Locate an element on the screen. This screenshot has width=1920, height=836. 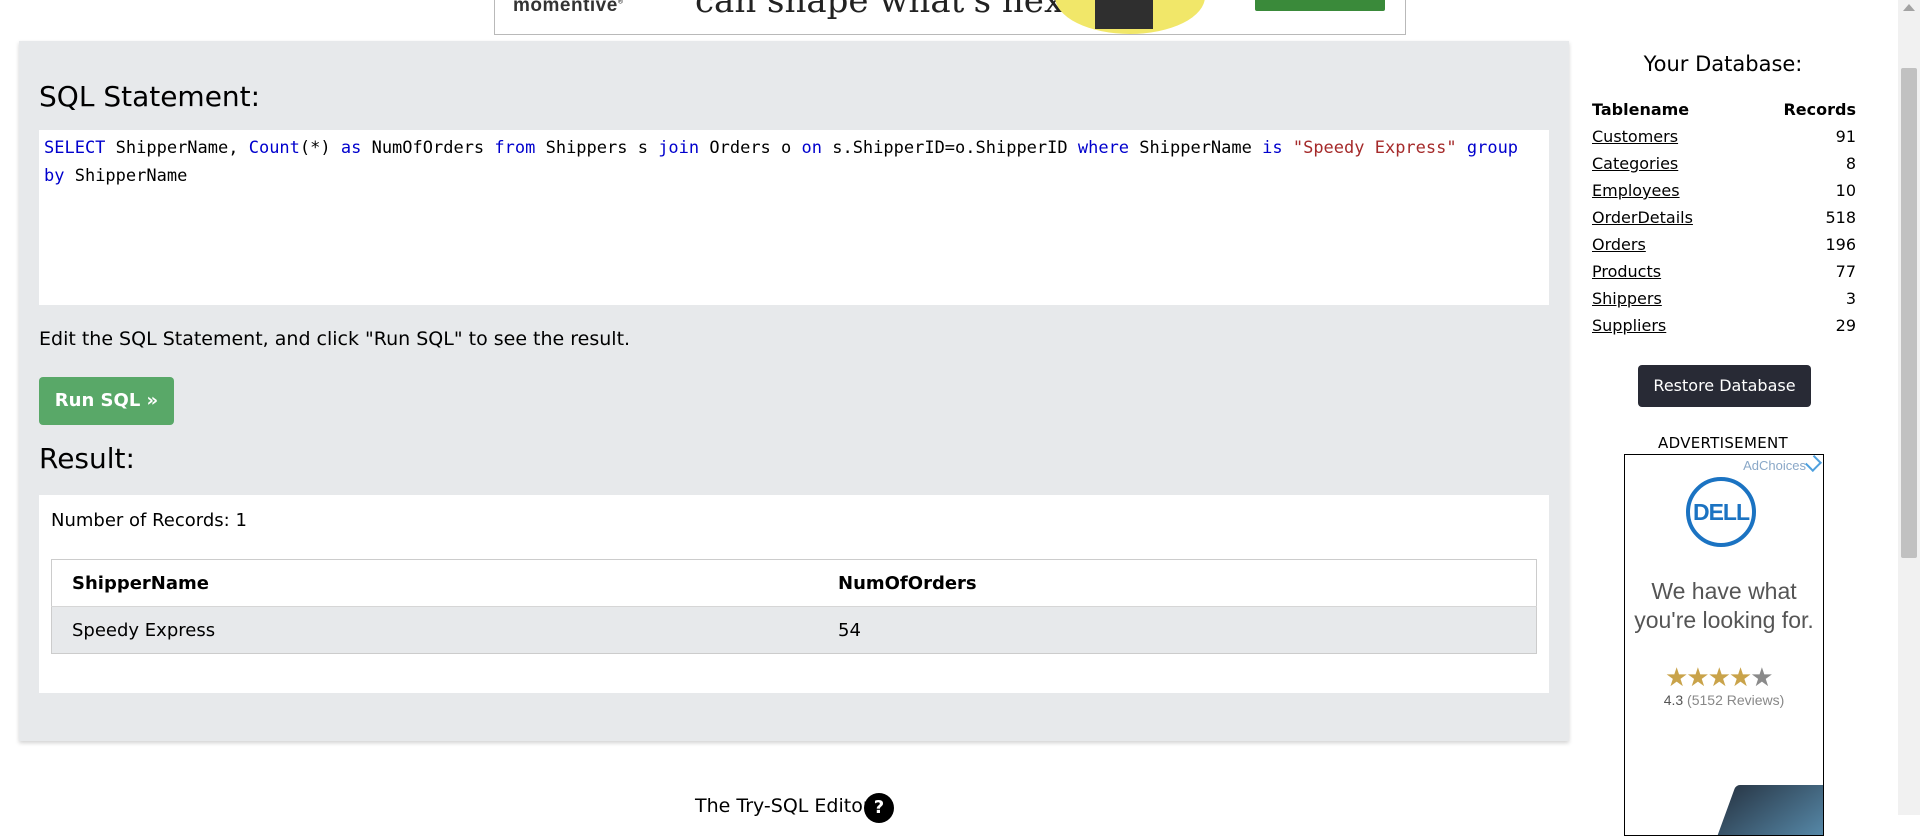
run-sql-button: Run SQL » is located at coordinates (106, 401).